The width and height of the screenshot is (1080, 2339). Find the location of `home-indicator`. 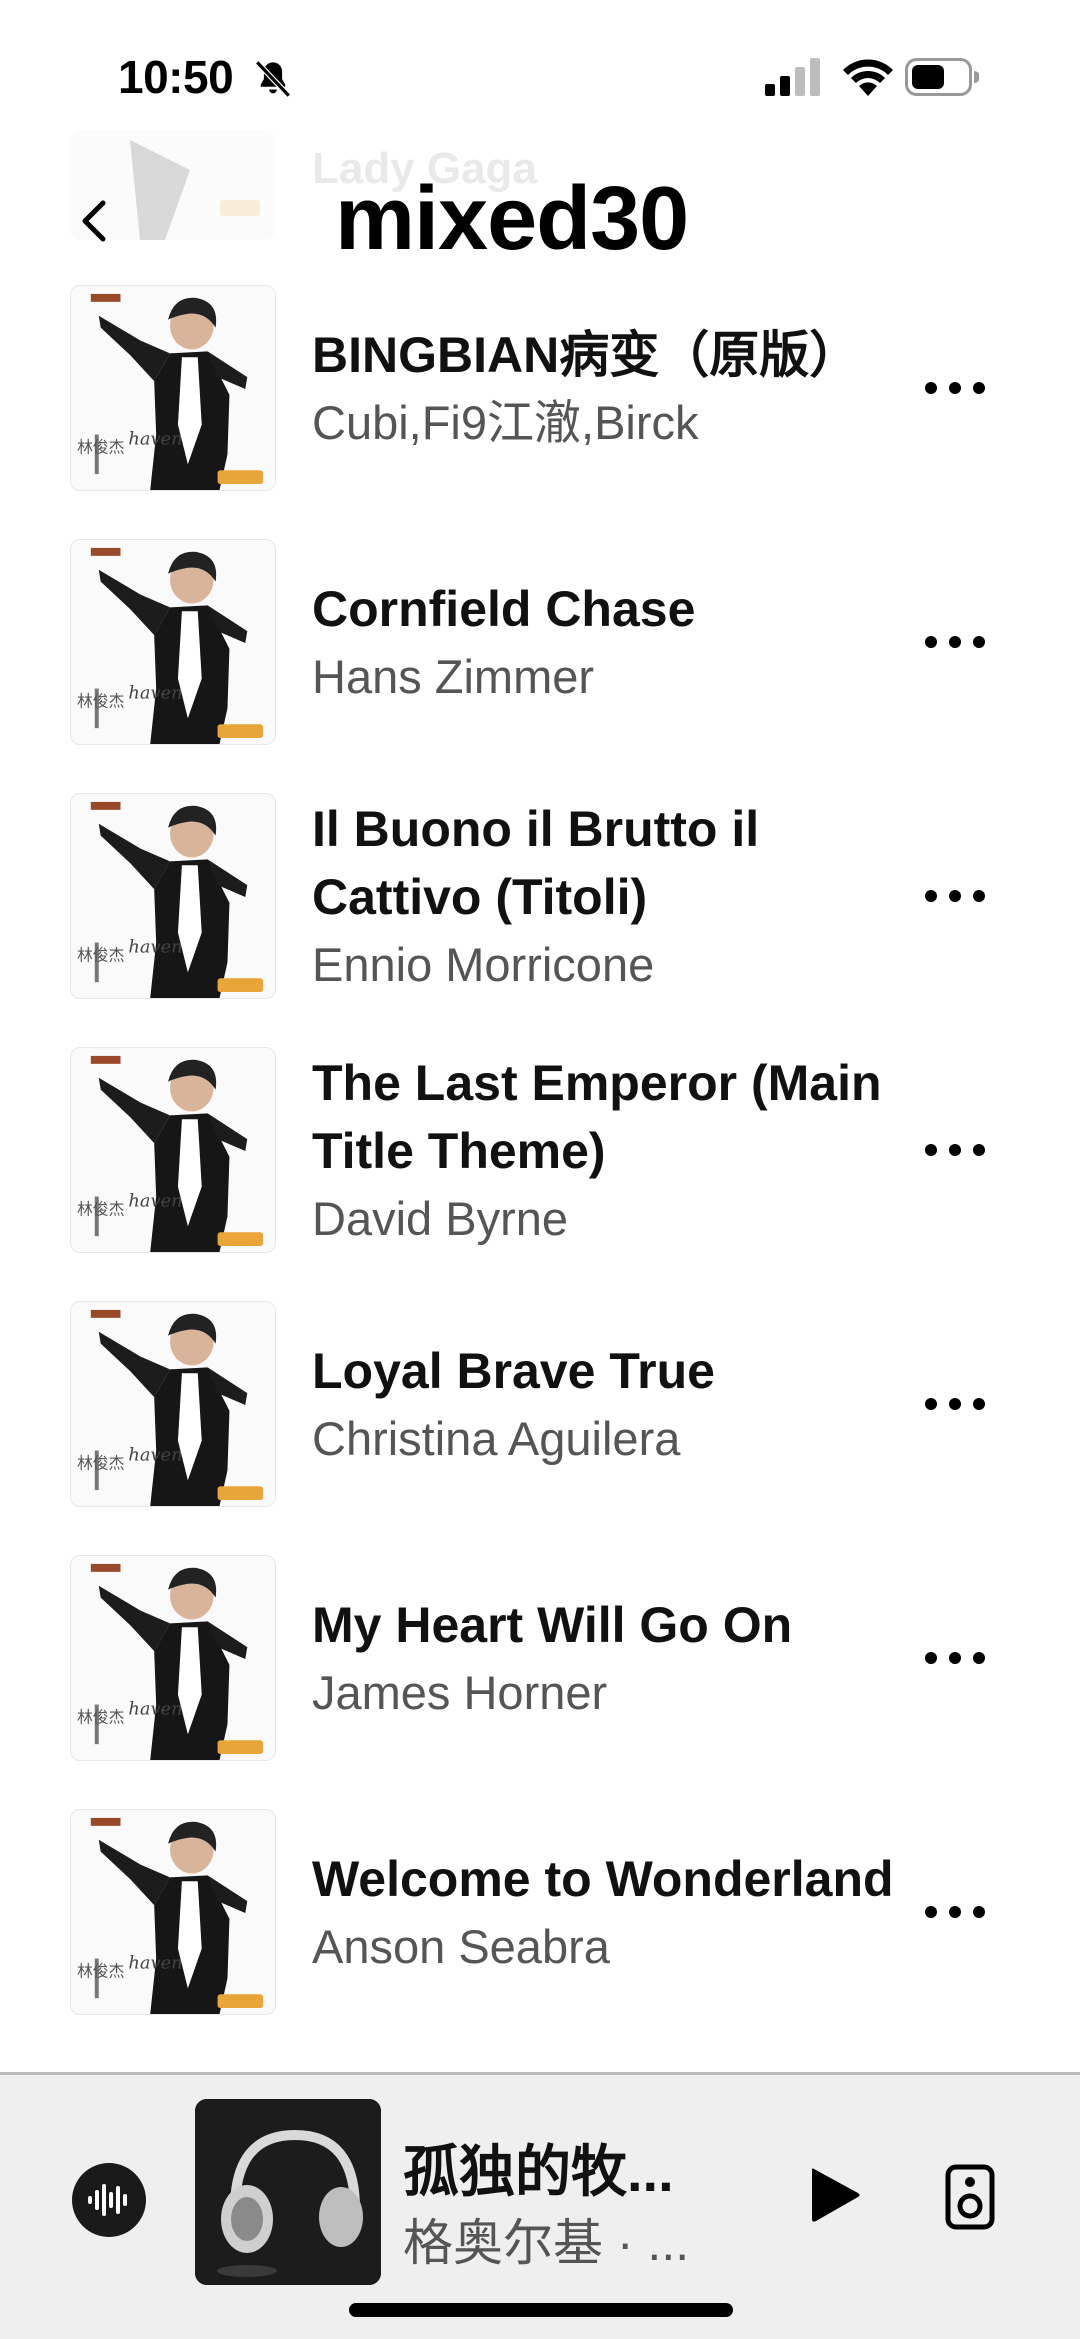

home-indicator is located at coordinates (541, 2310).